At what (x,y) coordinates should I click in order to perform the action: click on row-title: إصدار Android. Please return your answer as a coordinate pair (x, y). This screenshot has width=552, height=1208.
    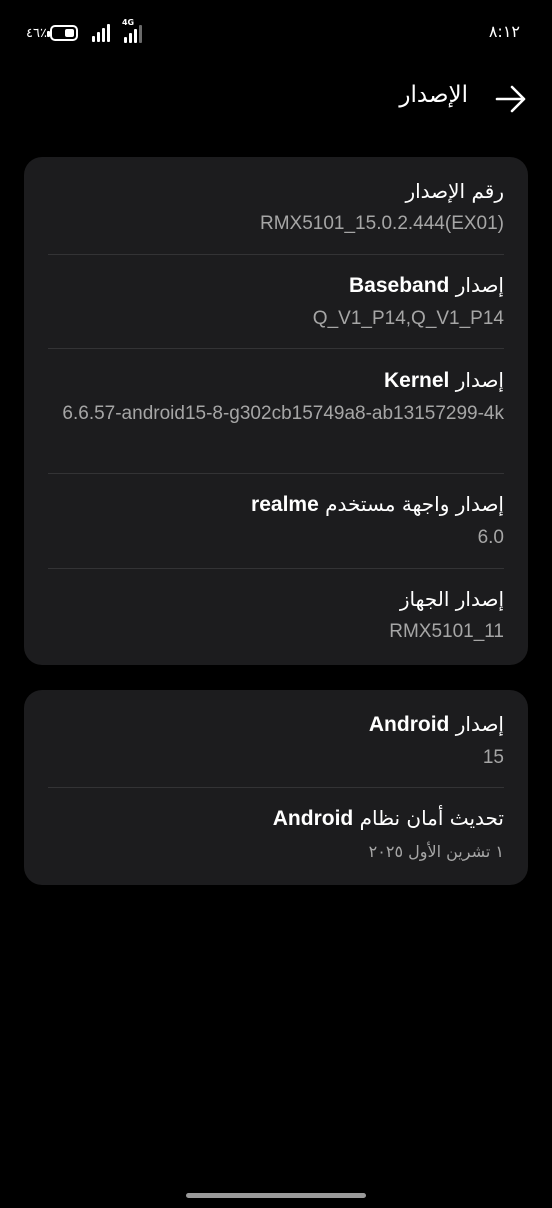
    Looking at the image, I should click on (436, 724).